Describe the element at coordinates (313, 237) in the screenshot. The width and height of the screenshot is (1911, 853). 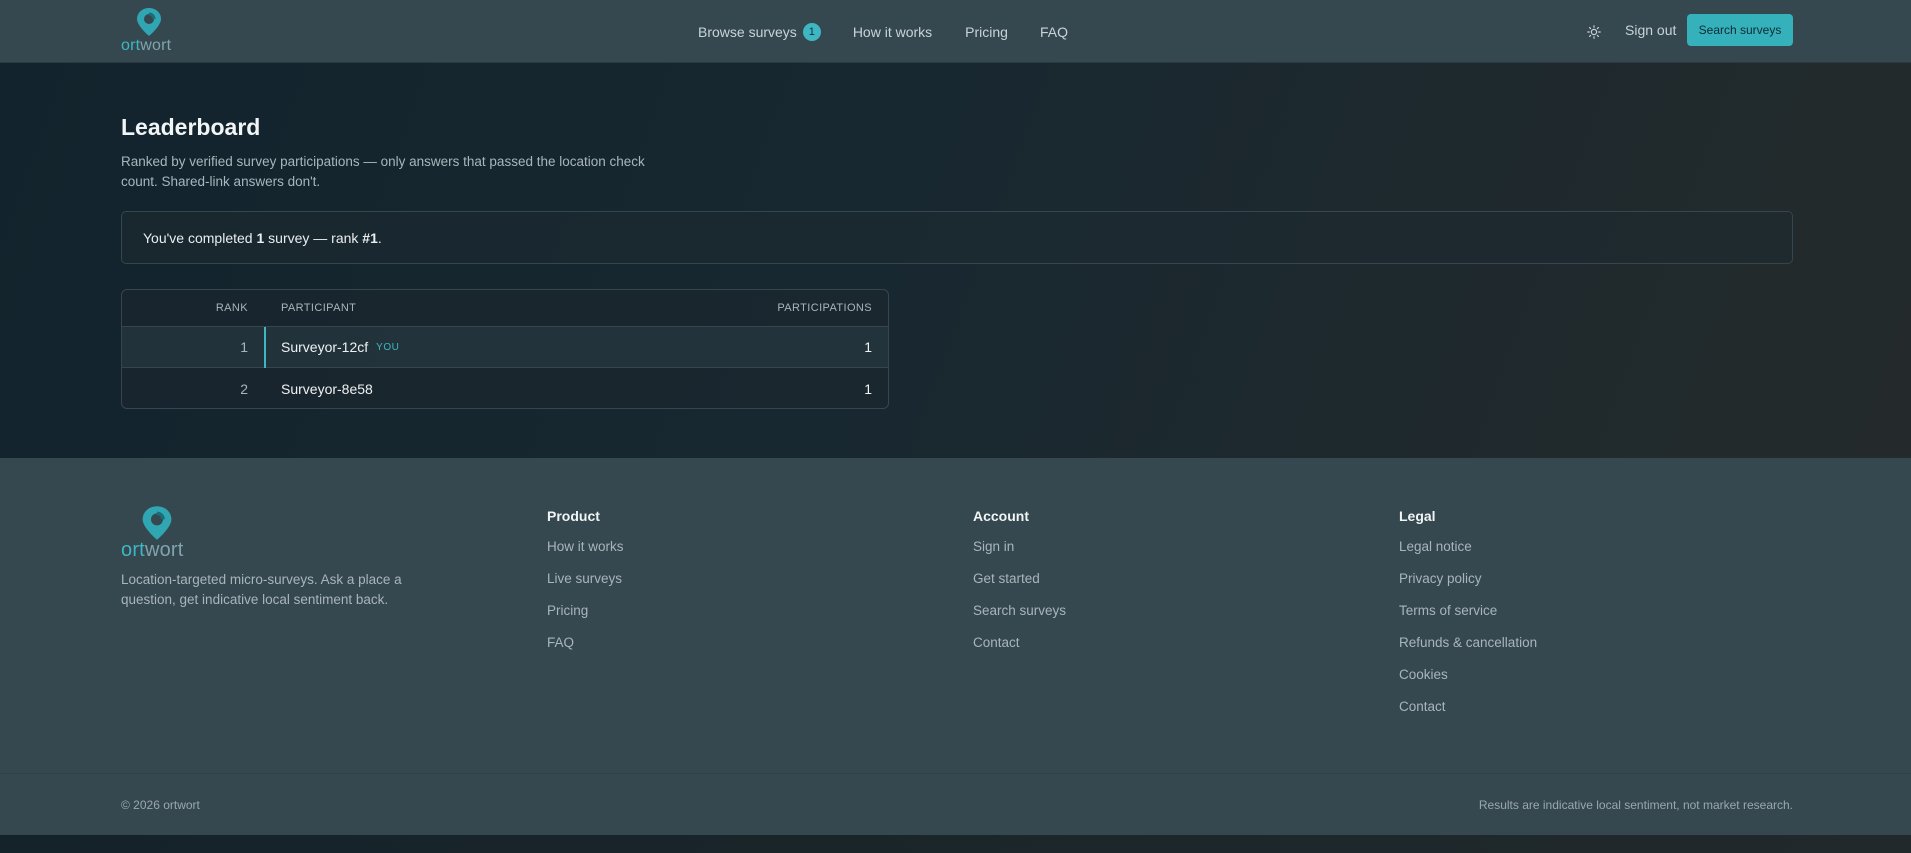
I see `rank-summary-middle: survey — rank` at that location.